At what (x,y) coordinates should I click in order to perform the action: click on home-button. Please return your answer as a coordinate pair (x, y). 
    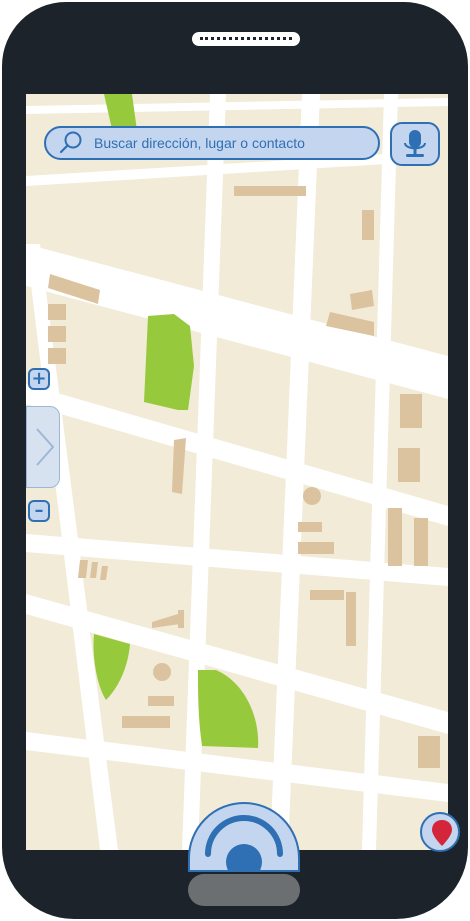
    Looking at the image, I should click on (244, 890).